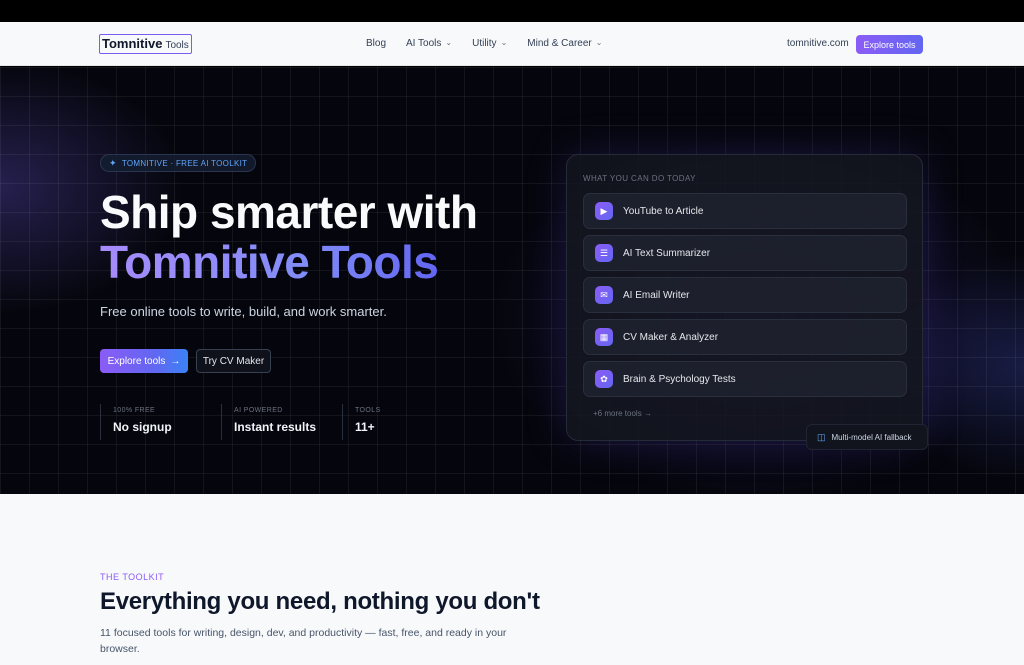 This screenshot has height=665, width=1024. I want to click on tool-item-ai-email-writer: ✉ AI Email Writer, so click(745, 295).